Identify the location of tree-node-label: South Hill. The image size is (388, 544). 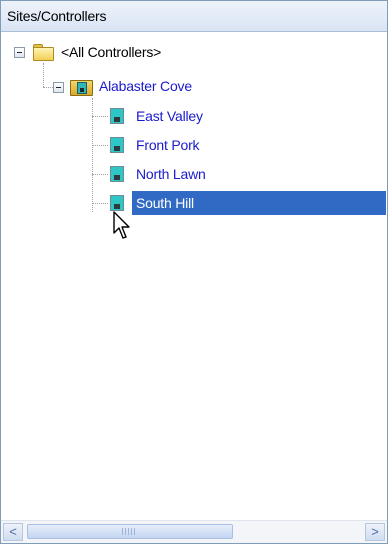
(165, 203).